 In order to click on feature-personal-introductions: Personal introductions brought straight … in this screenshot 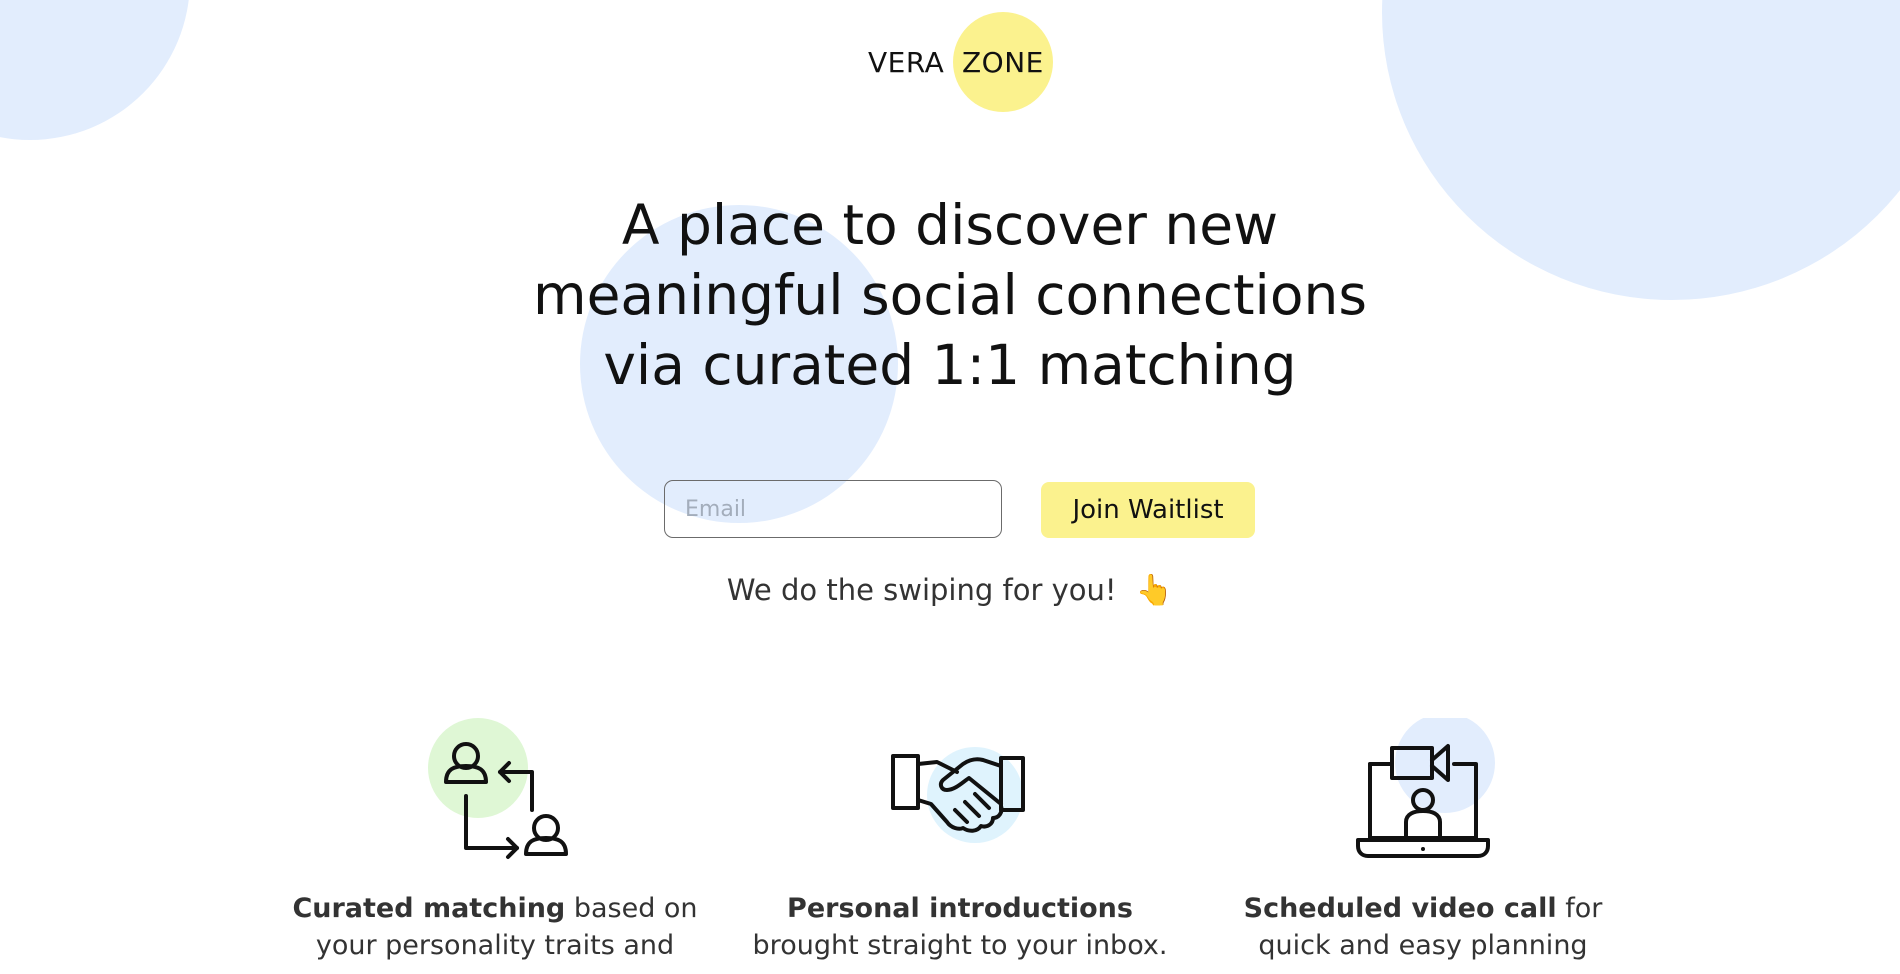, I will do `click(960, 841)`.